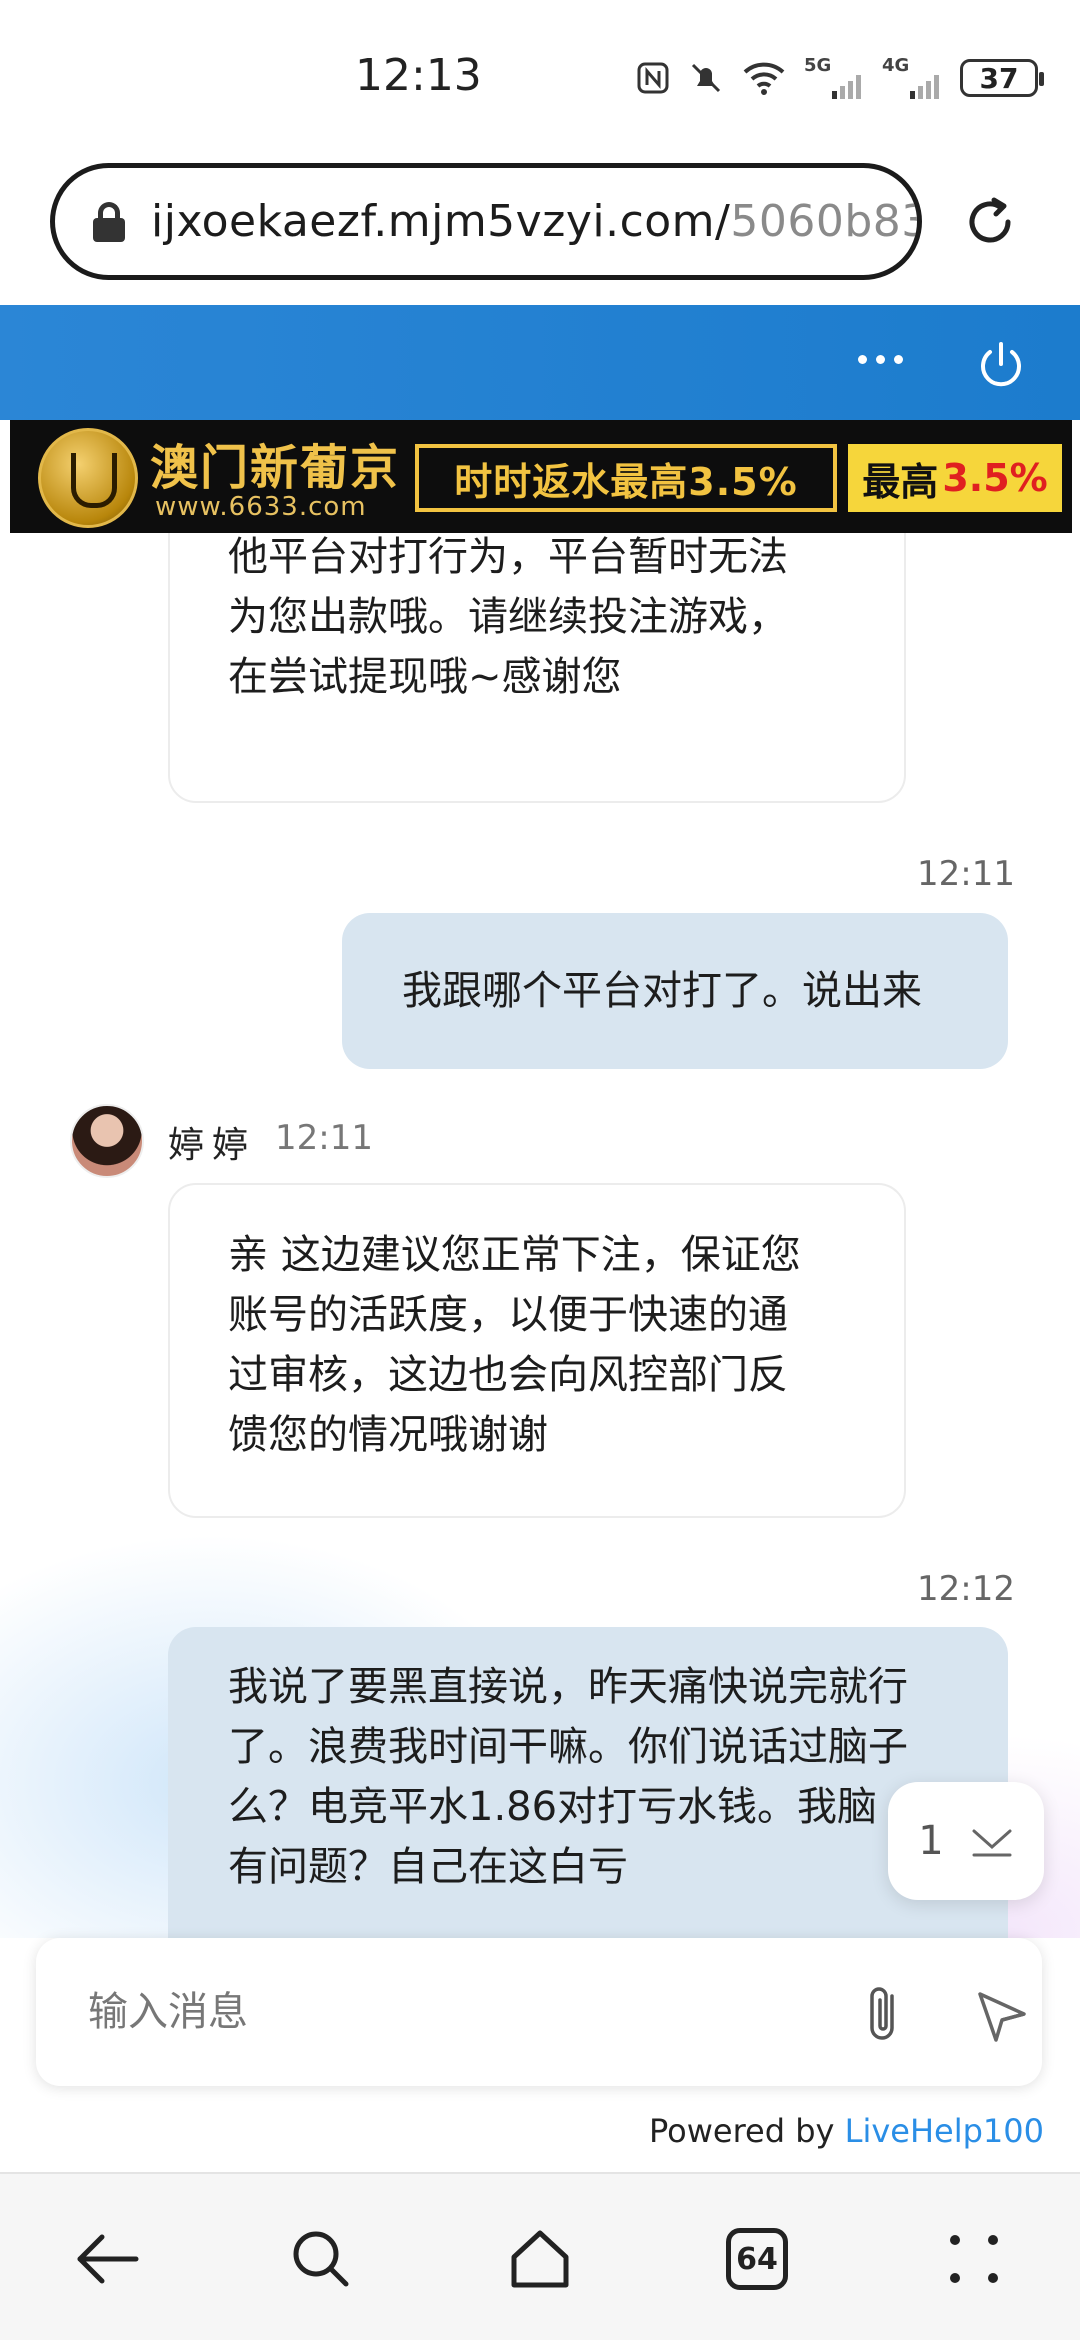 The image size is (1080, 2340). What do you see at coordinates (912, 78) in the screenshot?
I see `signal-icon-2: 4G` at bounding box center [912, 78].